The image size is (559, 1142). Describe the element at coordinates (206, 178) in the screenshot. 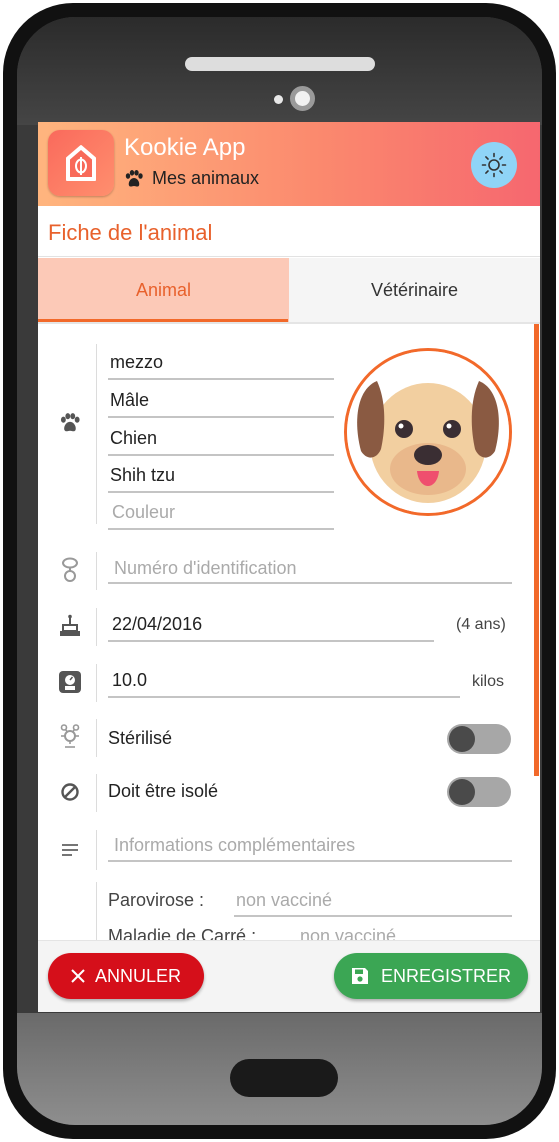

I see `subtitle-label: Mes animaux` at that location.